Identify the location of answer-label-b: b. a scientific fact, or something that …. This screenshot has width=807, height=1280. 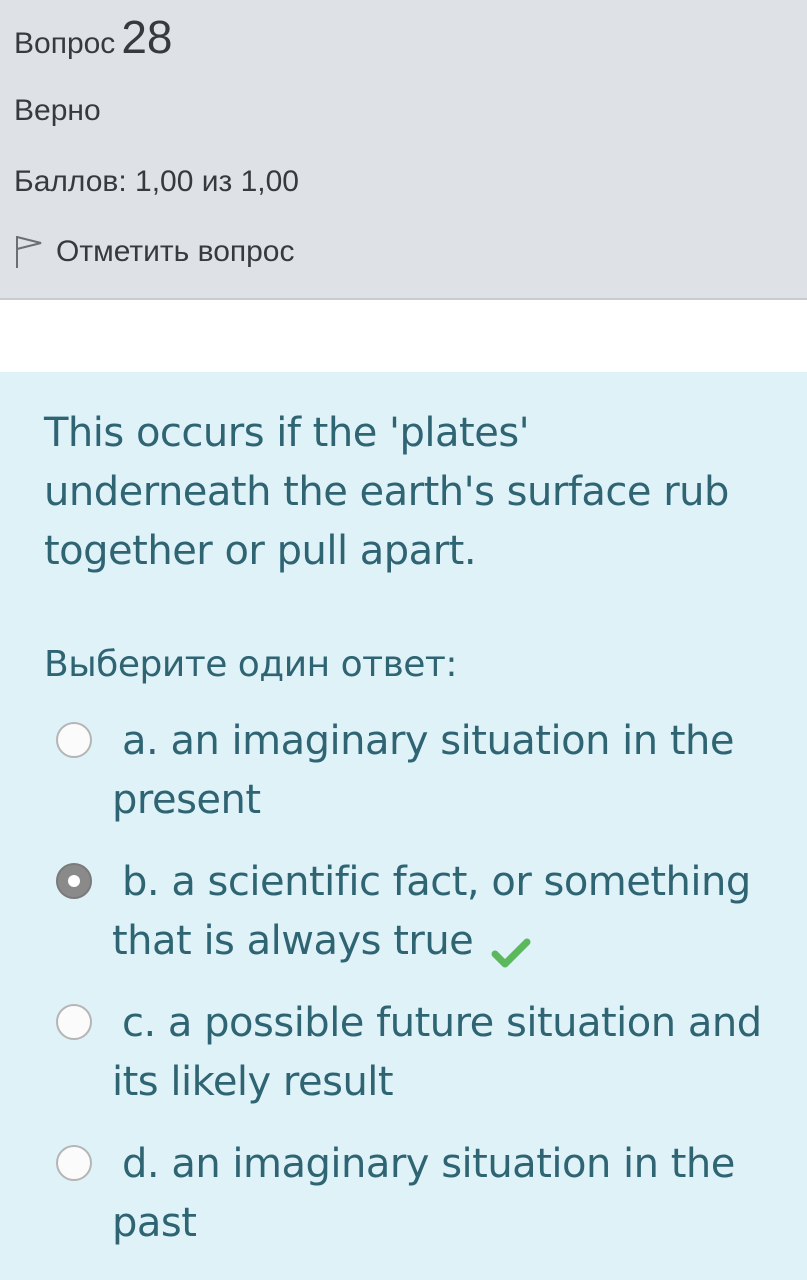
(409, 912).